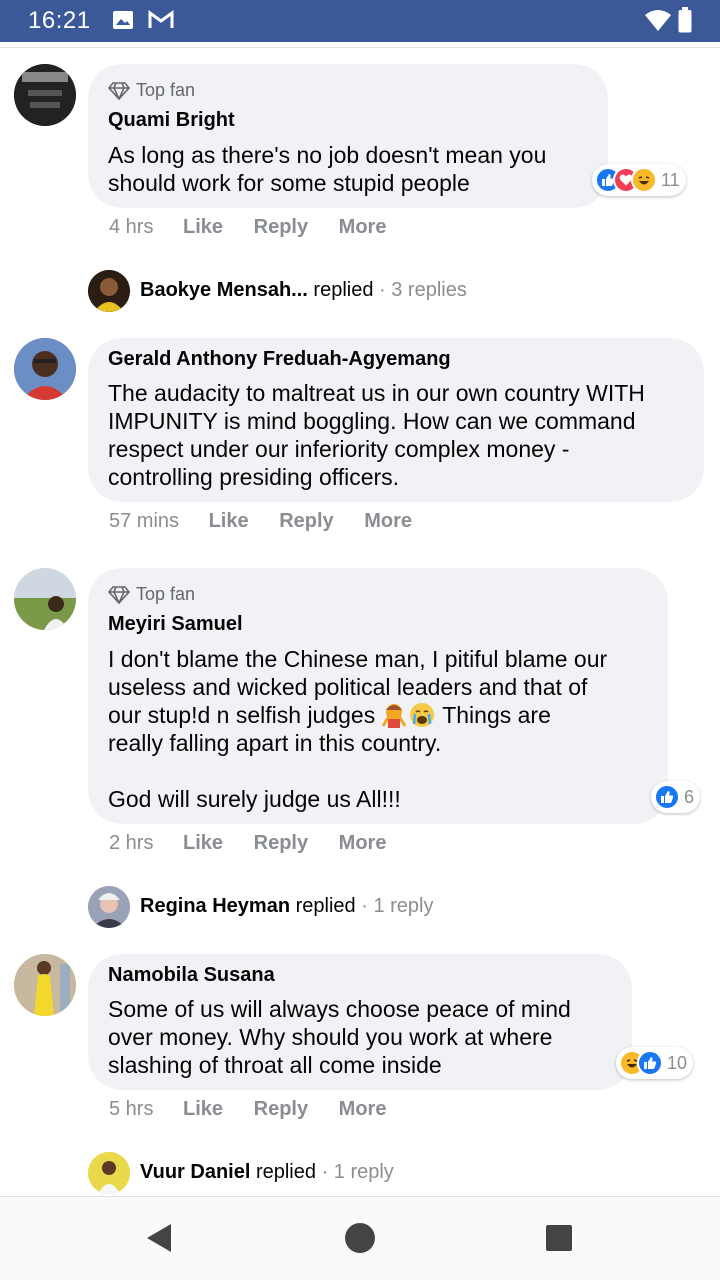  Describe the element at coordinates (159, 1238) in the screenshot. I see `back-icon` at that location.